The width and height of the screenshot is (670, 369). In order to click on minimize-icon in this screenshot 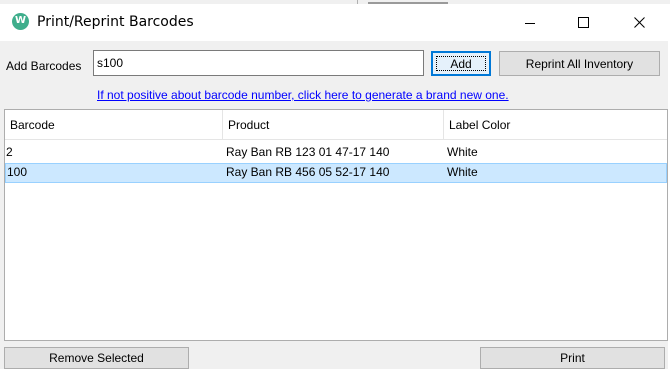, I will do `click(530, 23)`.